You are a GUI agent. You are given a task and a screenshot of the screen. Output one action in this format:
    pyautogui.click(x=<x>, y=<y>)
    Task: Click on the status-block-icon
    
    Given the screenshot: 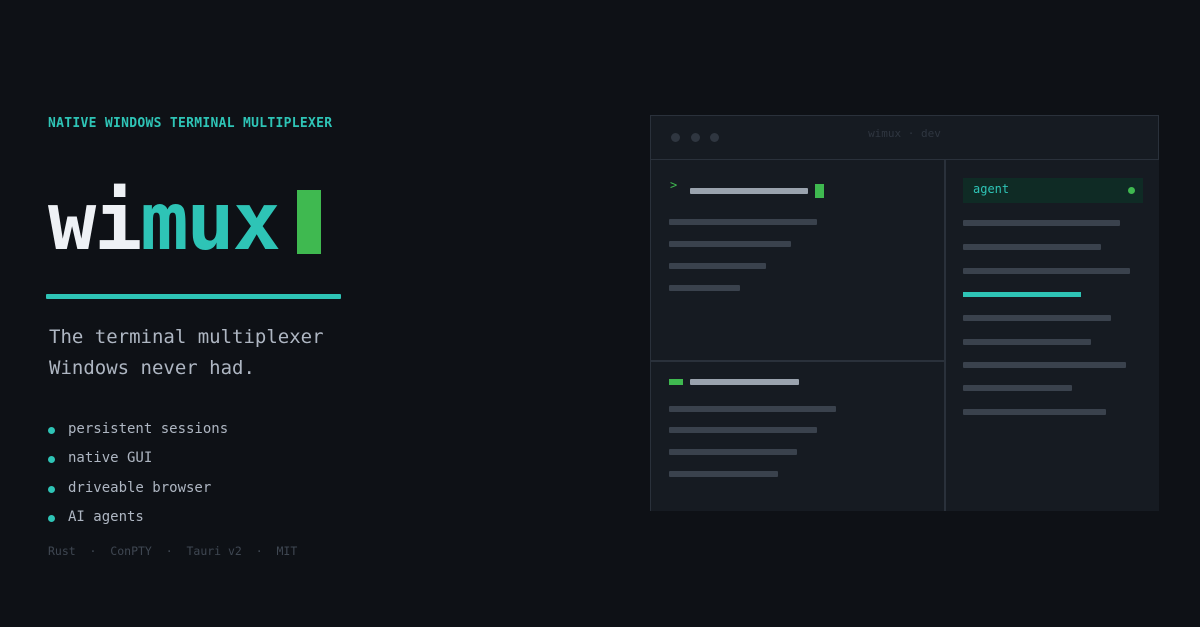 What is the action you would take?
    pyautogui.click(x=676, y=382)
    